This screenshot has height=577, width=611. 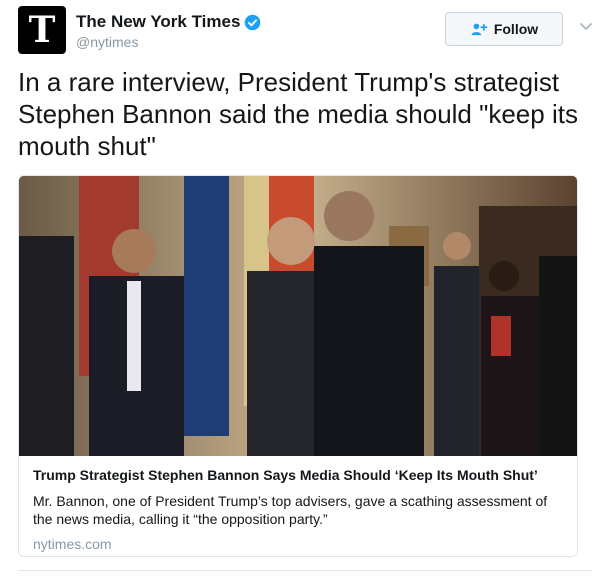 I want to click on follow-label: Follow, so click(x=516, y=29).